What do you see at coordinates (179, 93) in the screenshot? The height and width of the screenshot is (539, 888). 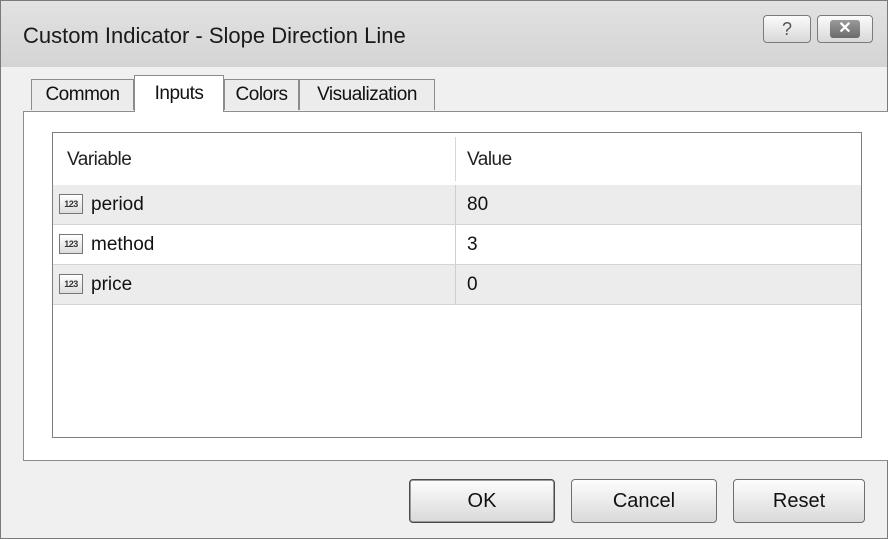 I see `tab-inputs: Inputs` at bounding box center [179, 93].